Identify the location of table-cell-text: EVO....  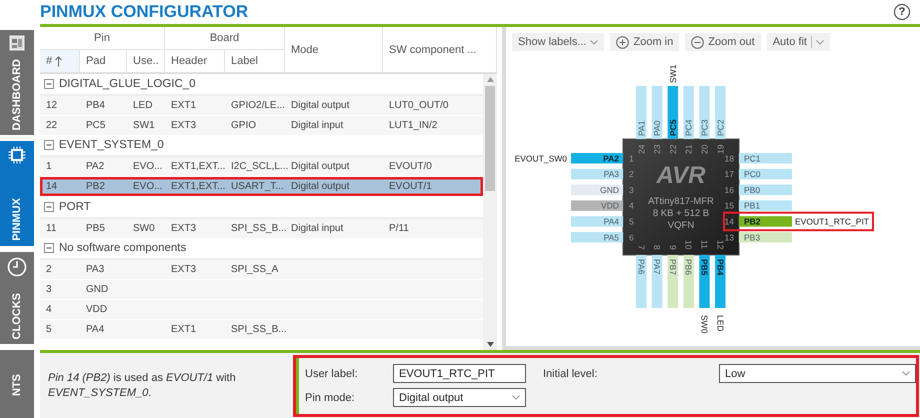
(148, 186).